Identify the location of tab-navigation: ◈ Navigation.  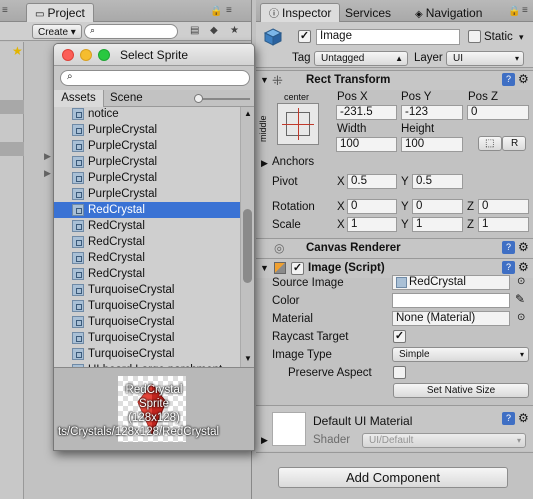
(448, 12).